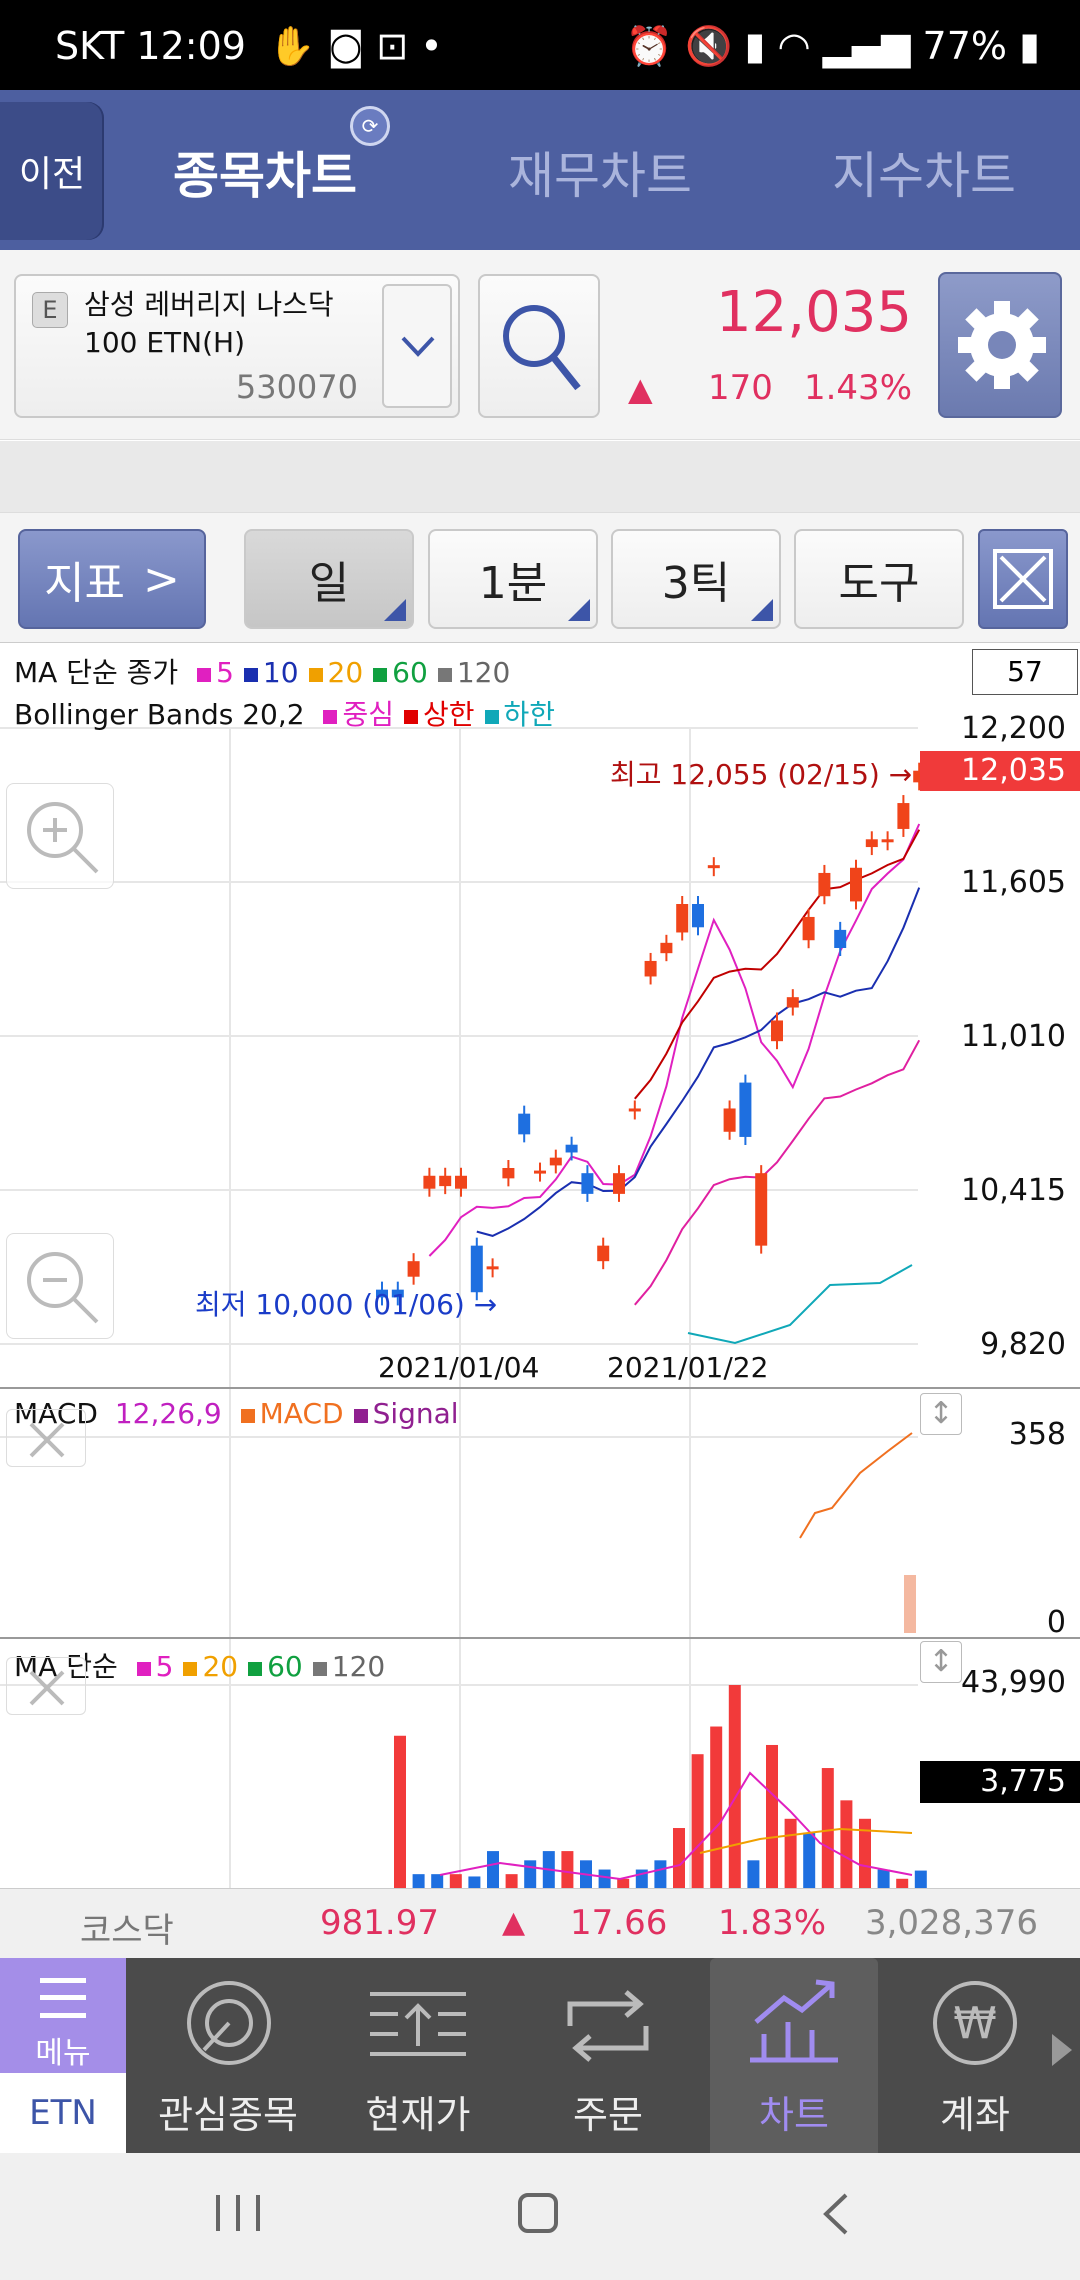 The image size is (1080, 2280). What do you see at coordinates (800, 1304) in the screenshot?
I see `bb-lower-band-line` at bounding box center [800, 1304].